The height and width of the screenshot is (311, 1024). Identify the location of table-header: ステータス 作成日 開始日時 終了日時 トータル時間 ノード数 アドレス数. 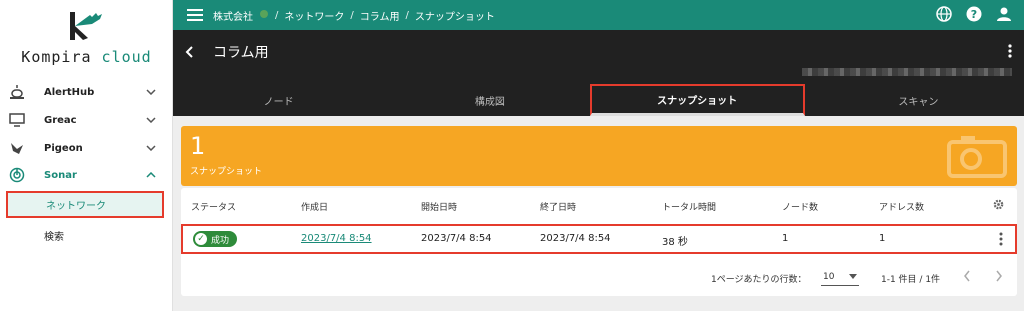
(599, 207).